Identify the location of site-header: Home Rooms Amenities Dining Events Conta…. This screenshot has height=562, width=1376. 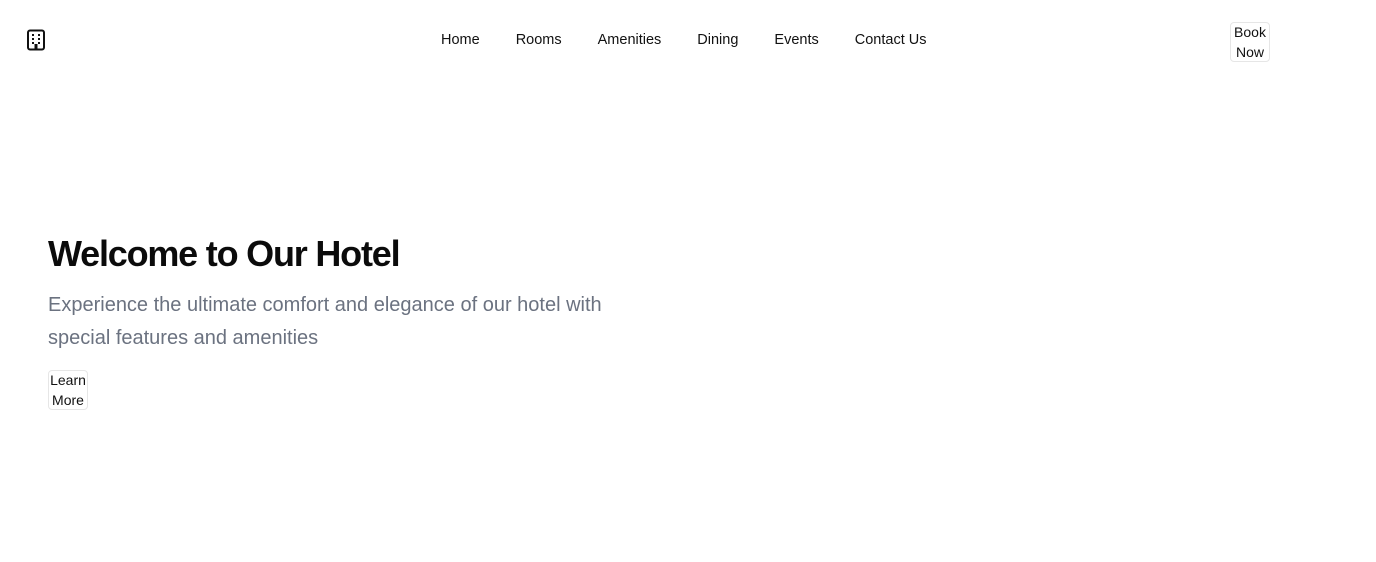
(688, 40).